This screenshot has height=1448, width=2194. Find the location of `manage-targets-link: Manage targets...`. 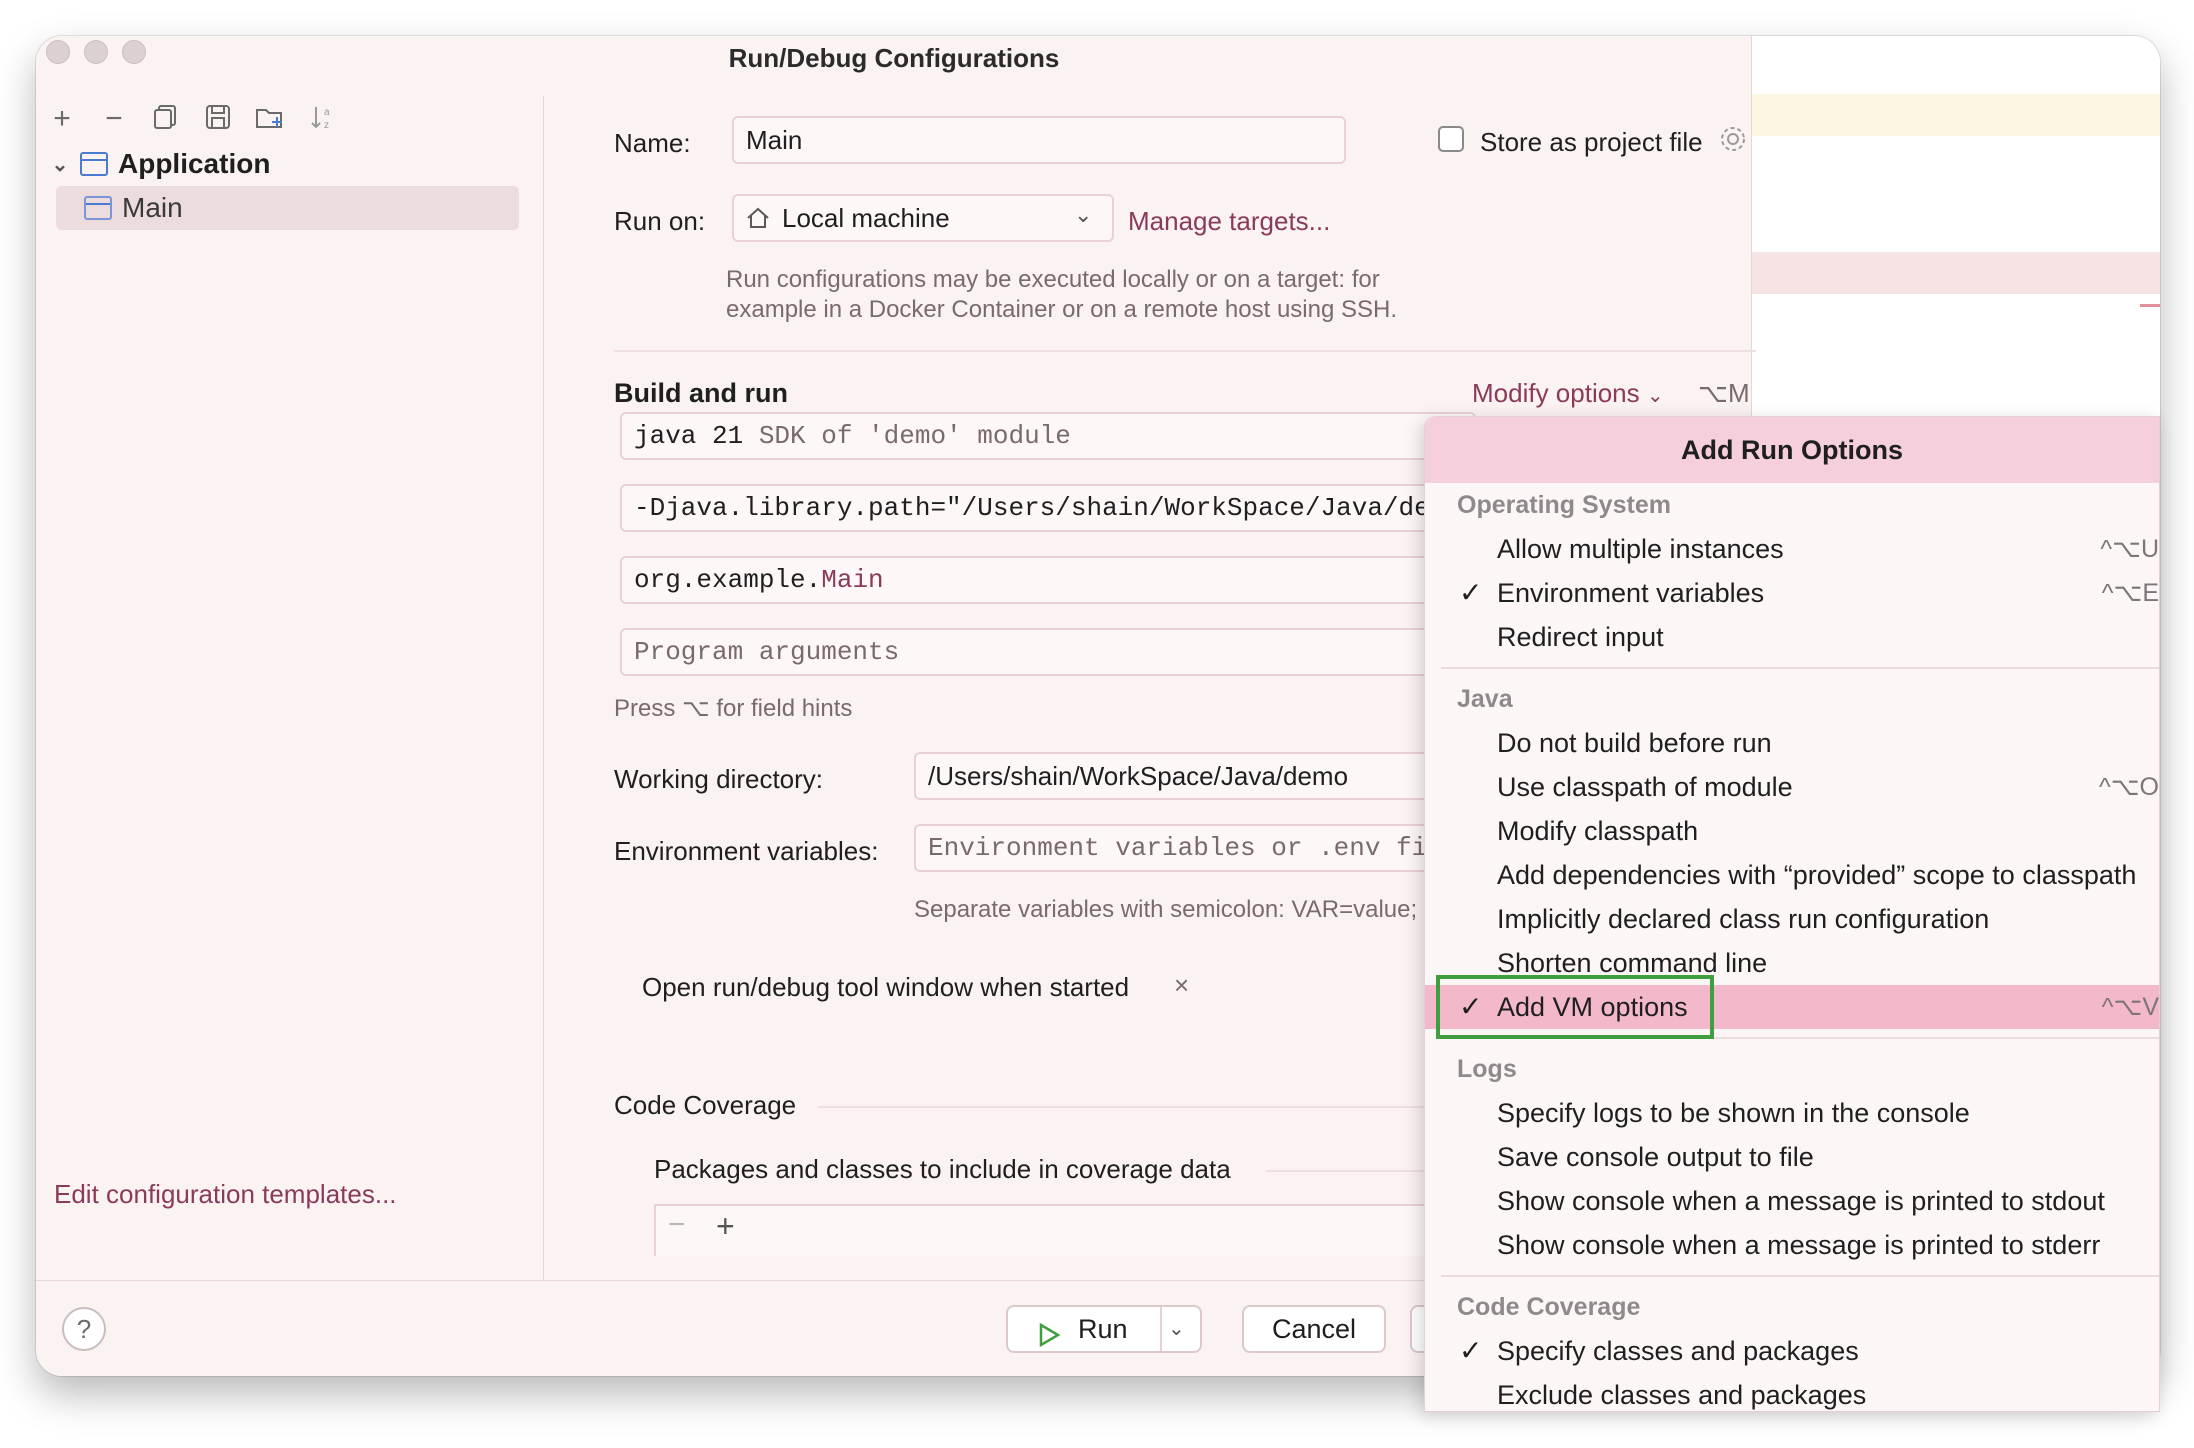

manage-targets-link: Manage targets... is located at coordinates (1229, 221).